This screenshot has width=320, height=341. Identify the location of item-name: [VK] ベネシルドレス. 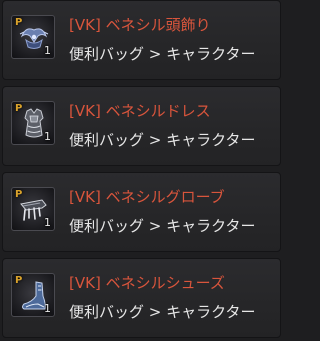
(140, 111).